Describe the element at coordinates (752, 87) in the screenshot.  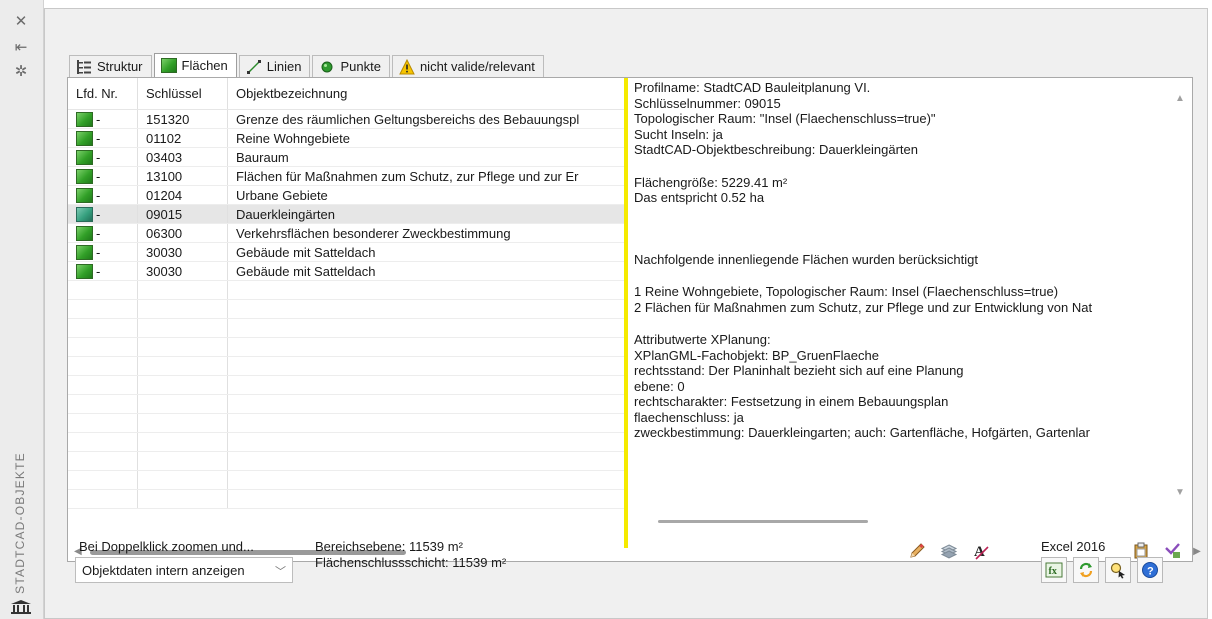
I see `info-profile: Profilname: StadtCAD Bauleitplanung VI.` at that location.